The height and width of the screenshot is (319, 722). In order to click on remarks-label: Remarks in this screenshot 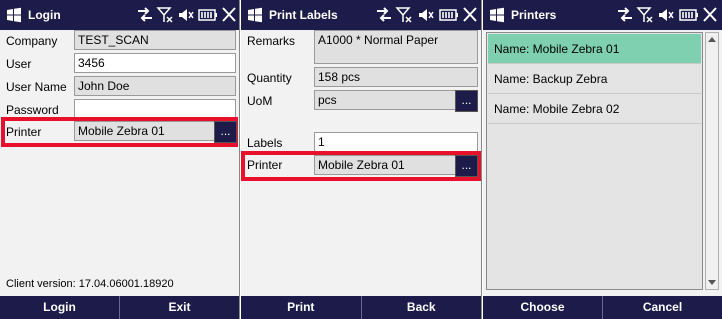, I will do `click(271, 41)`.